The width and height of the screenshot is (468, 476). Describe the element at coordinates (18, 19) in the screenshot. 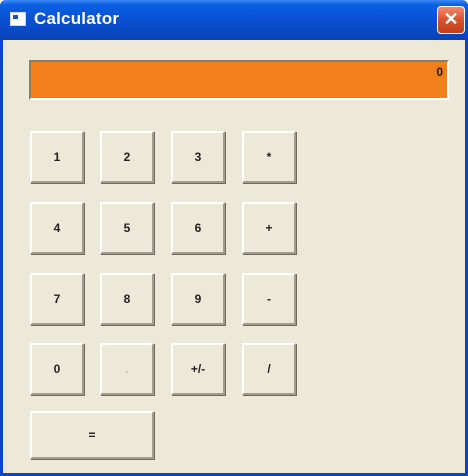

I see `app-icon` at that location.